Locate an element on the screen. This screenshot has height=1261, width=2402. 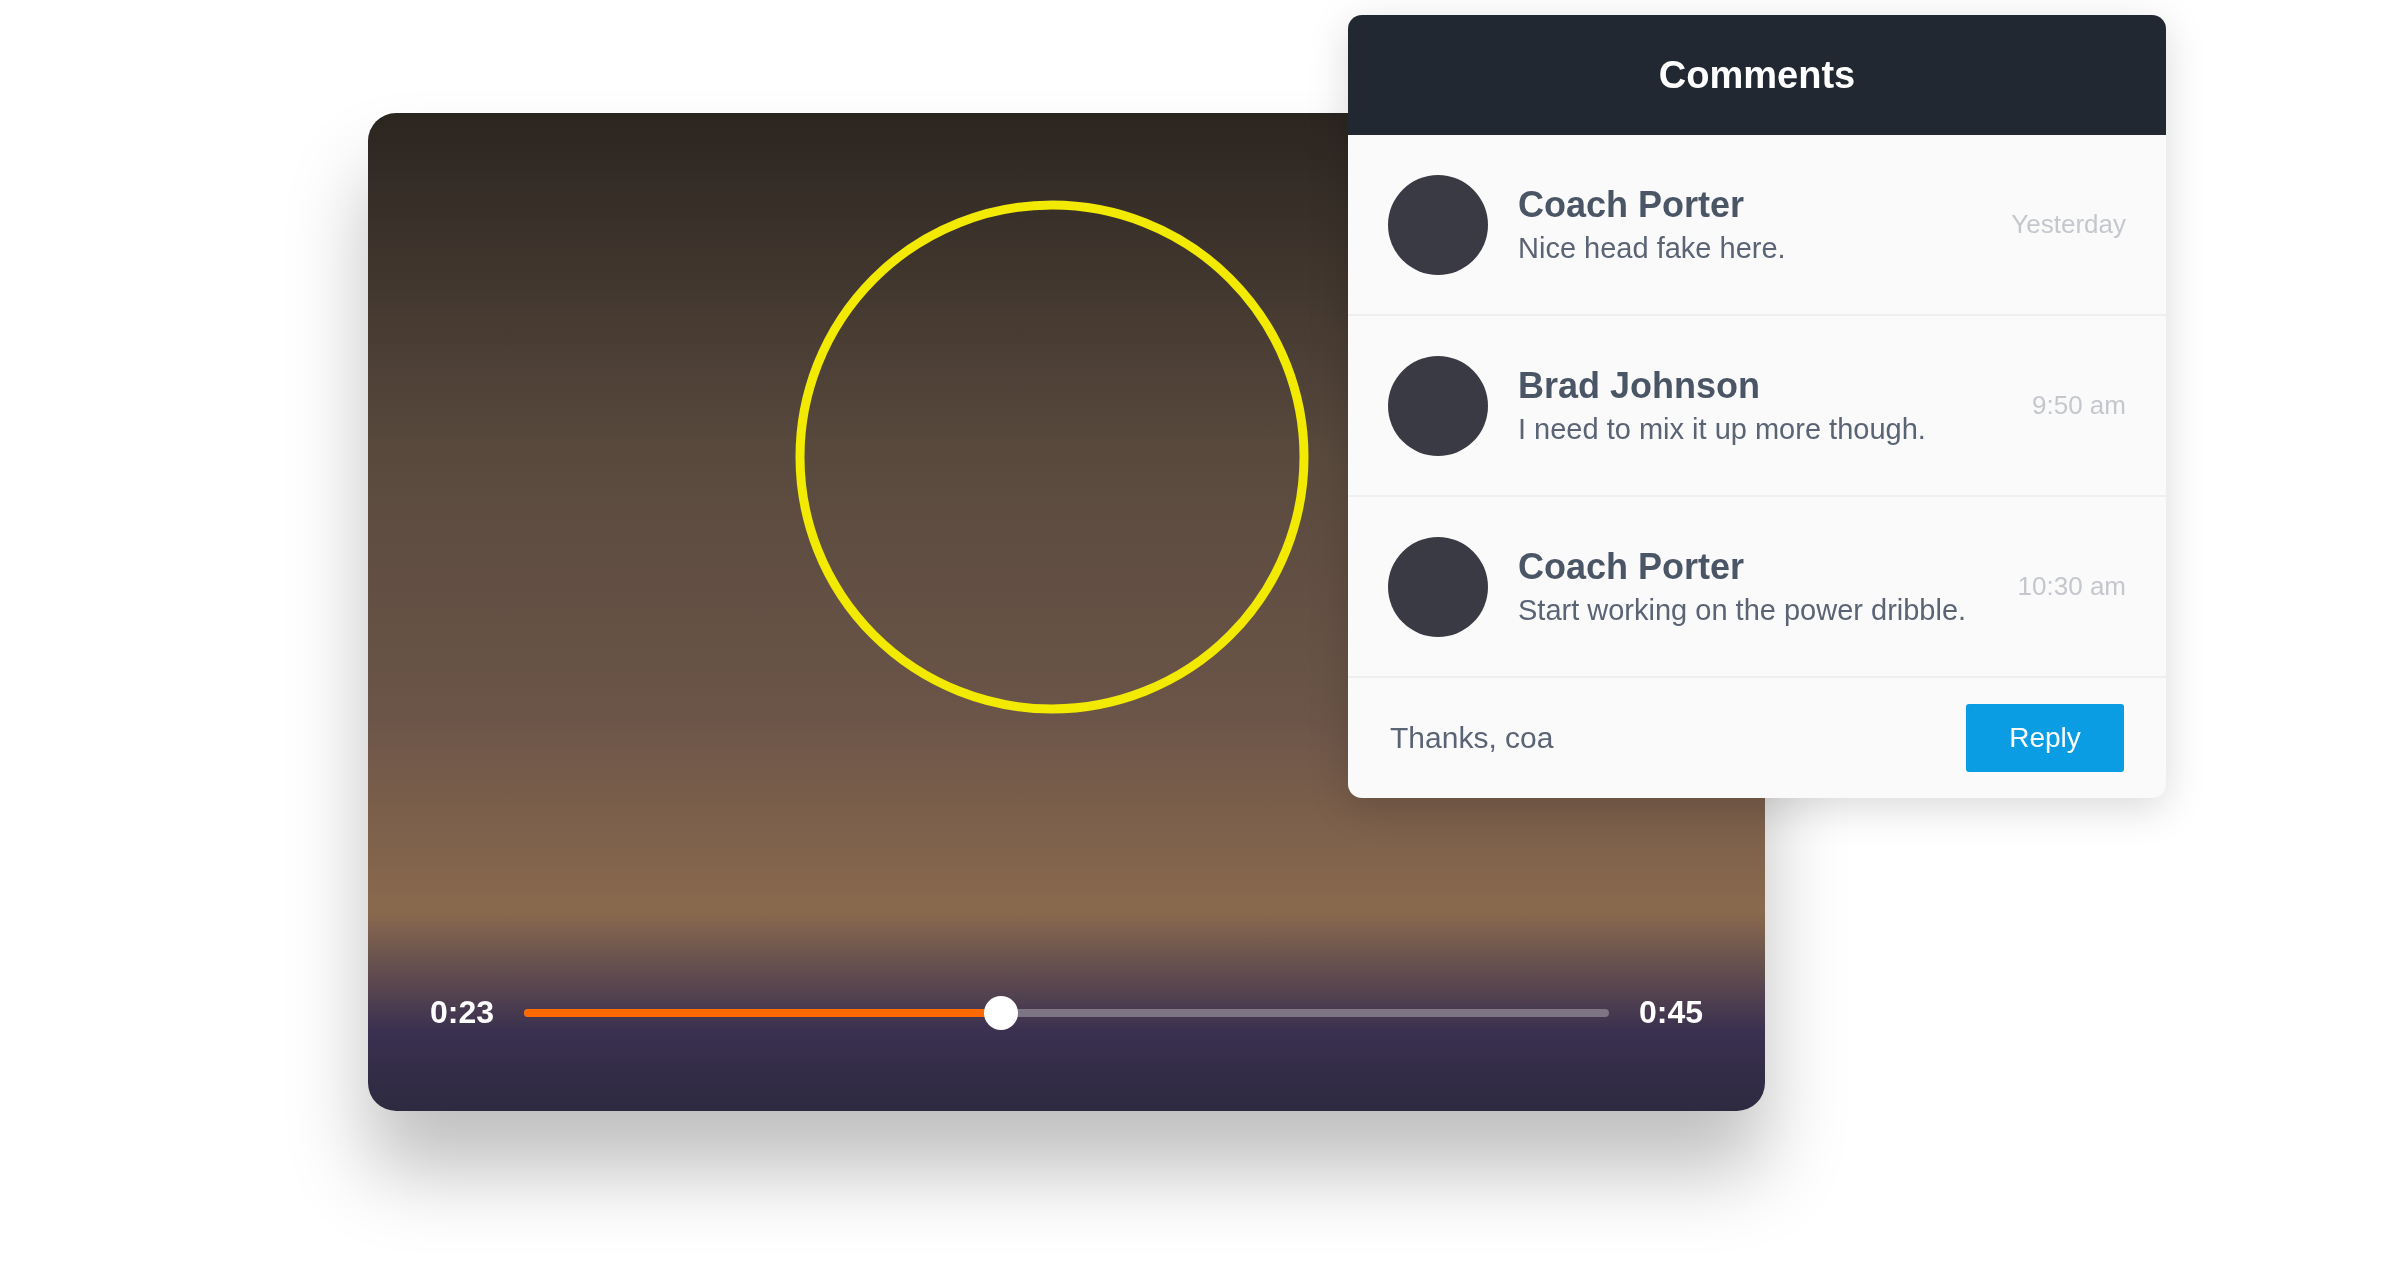
duration: 0:45 is located at coordinates (1670, 1012).